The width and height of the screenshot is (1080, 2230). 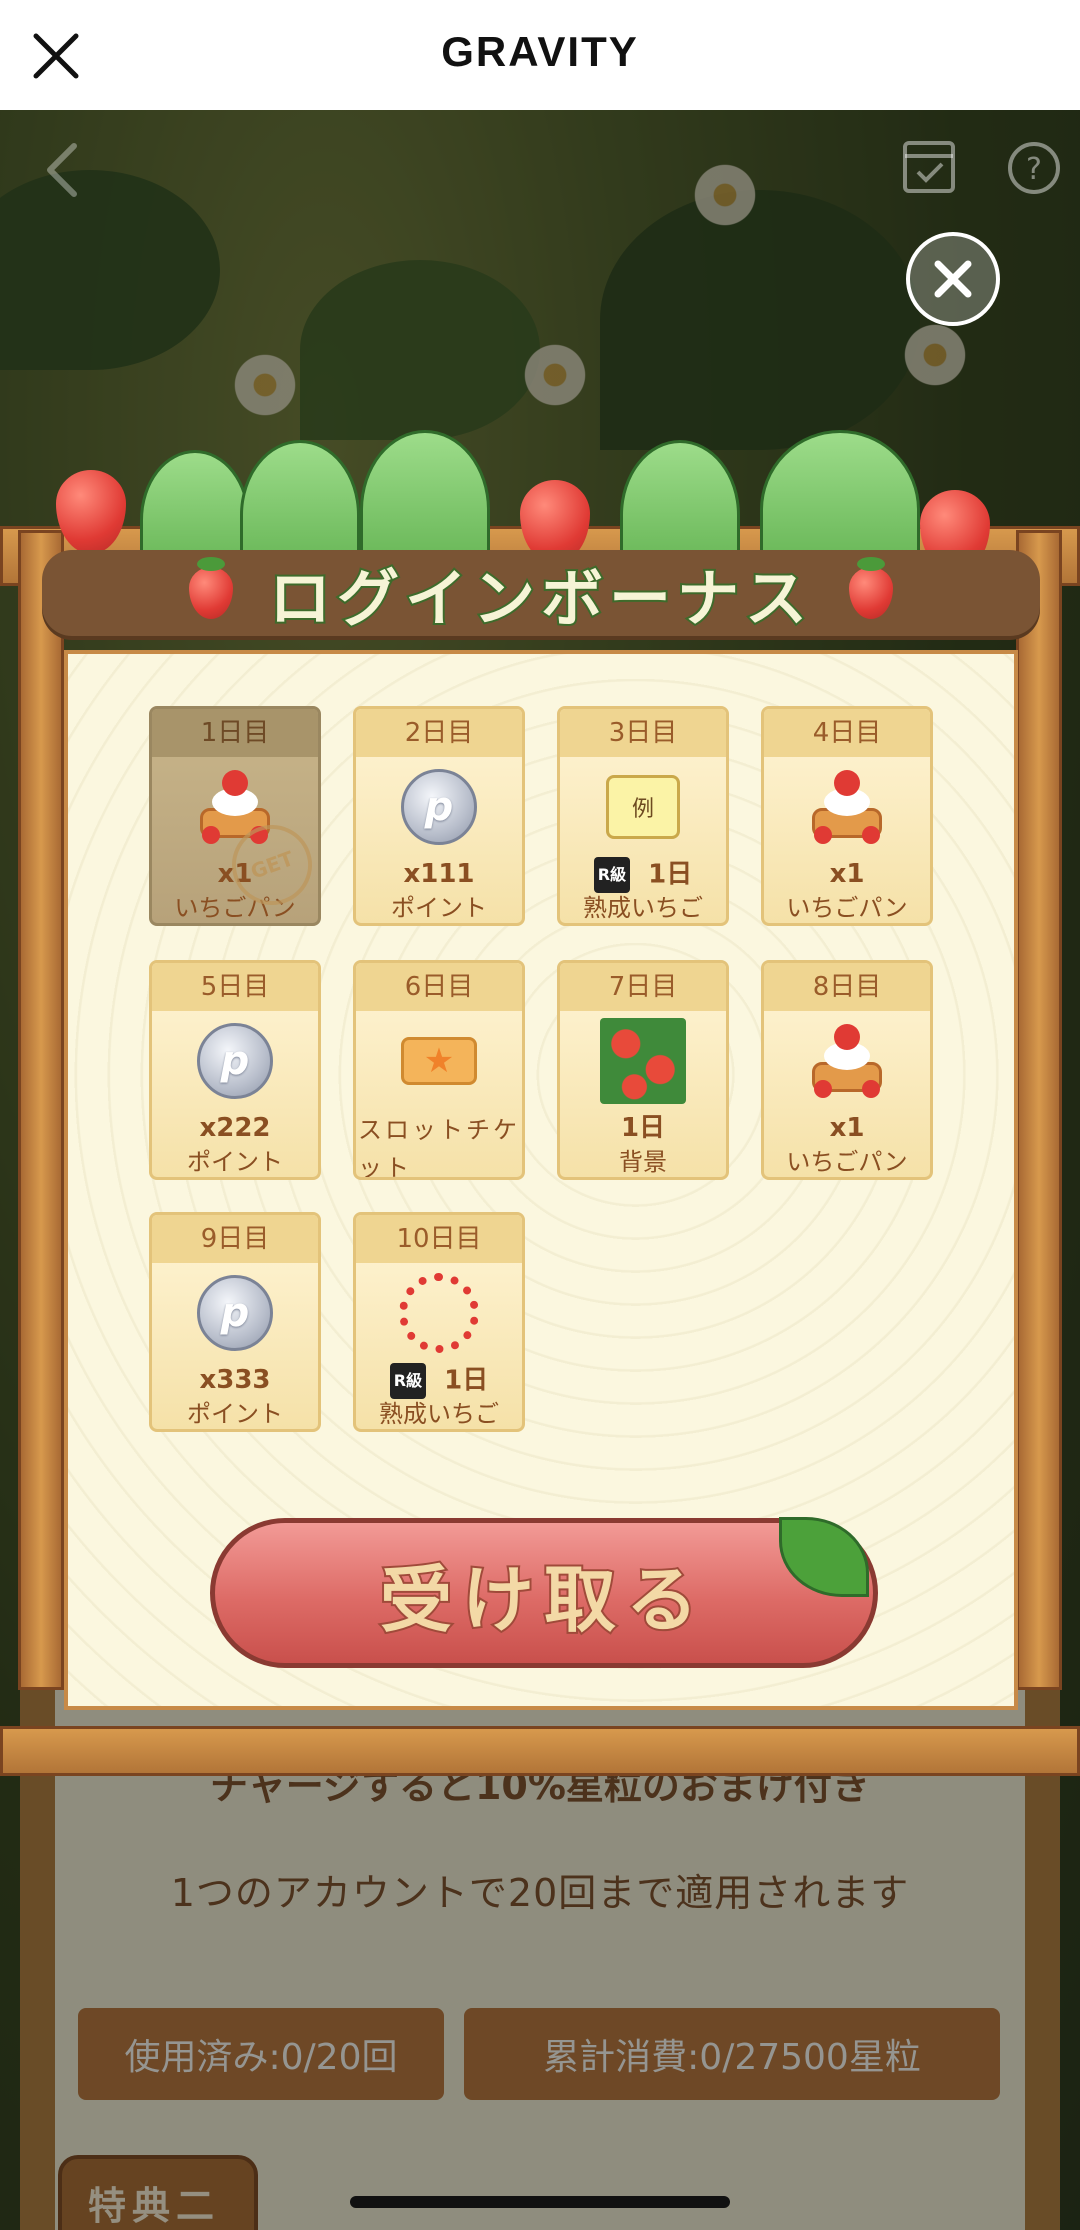 What do you see at coordinates (439, 1061) in the screenshot?
I see `slot-ticket-icon: ★` at bounding box center [439, 1061].